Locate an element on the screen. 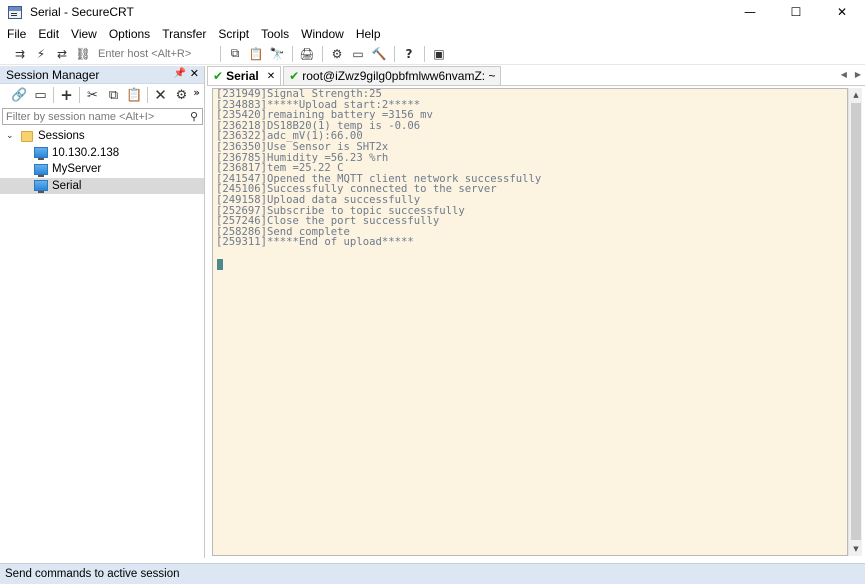 This screenshot has height=584, width=865. sftp-icon: ▭ is located at coordinates (358, 54).